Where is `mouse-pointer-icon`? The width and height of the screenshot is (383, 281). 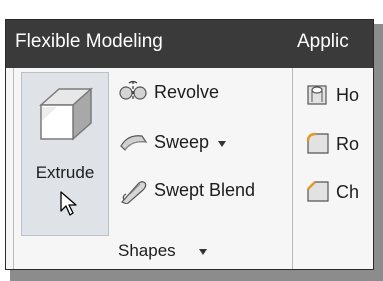 mouse-pointer-icon is located at coordinates (68, 203).